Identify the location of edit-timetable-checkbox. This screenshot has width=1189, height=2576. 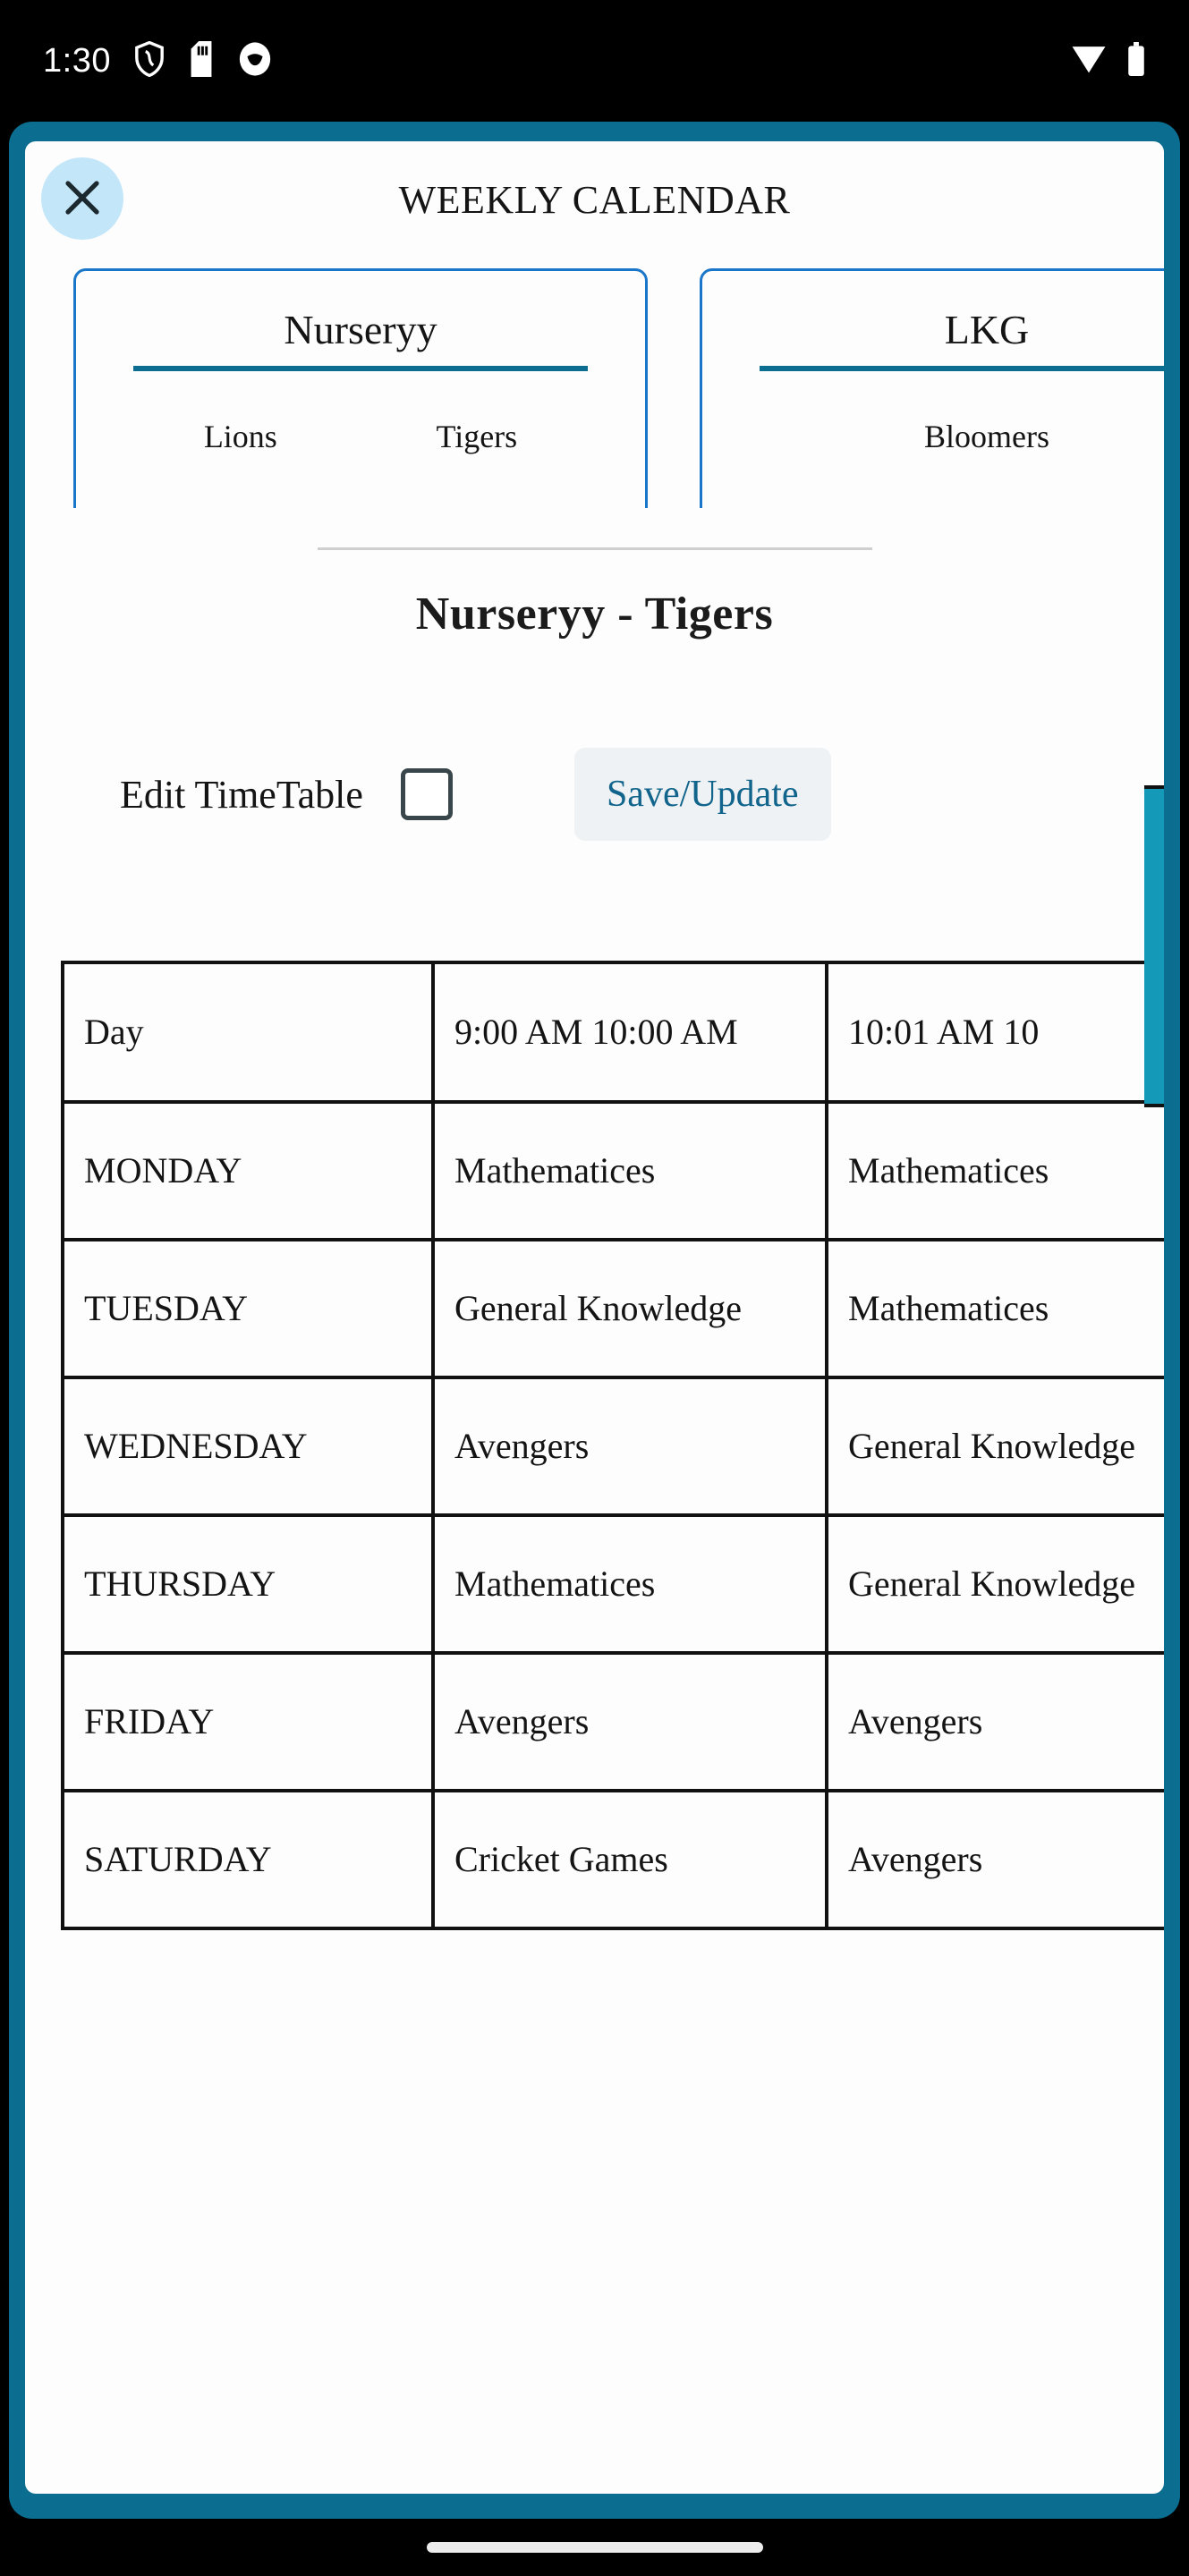
(426, 794).